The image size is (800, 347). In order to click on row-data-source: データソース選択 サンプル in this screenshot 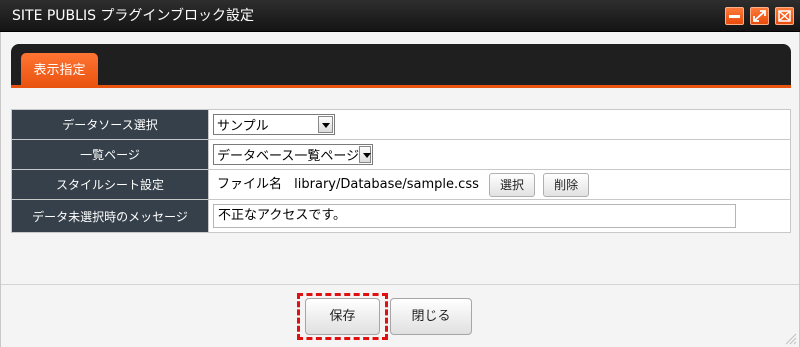, I will do `click(401, 124)`.